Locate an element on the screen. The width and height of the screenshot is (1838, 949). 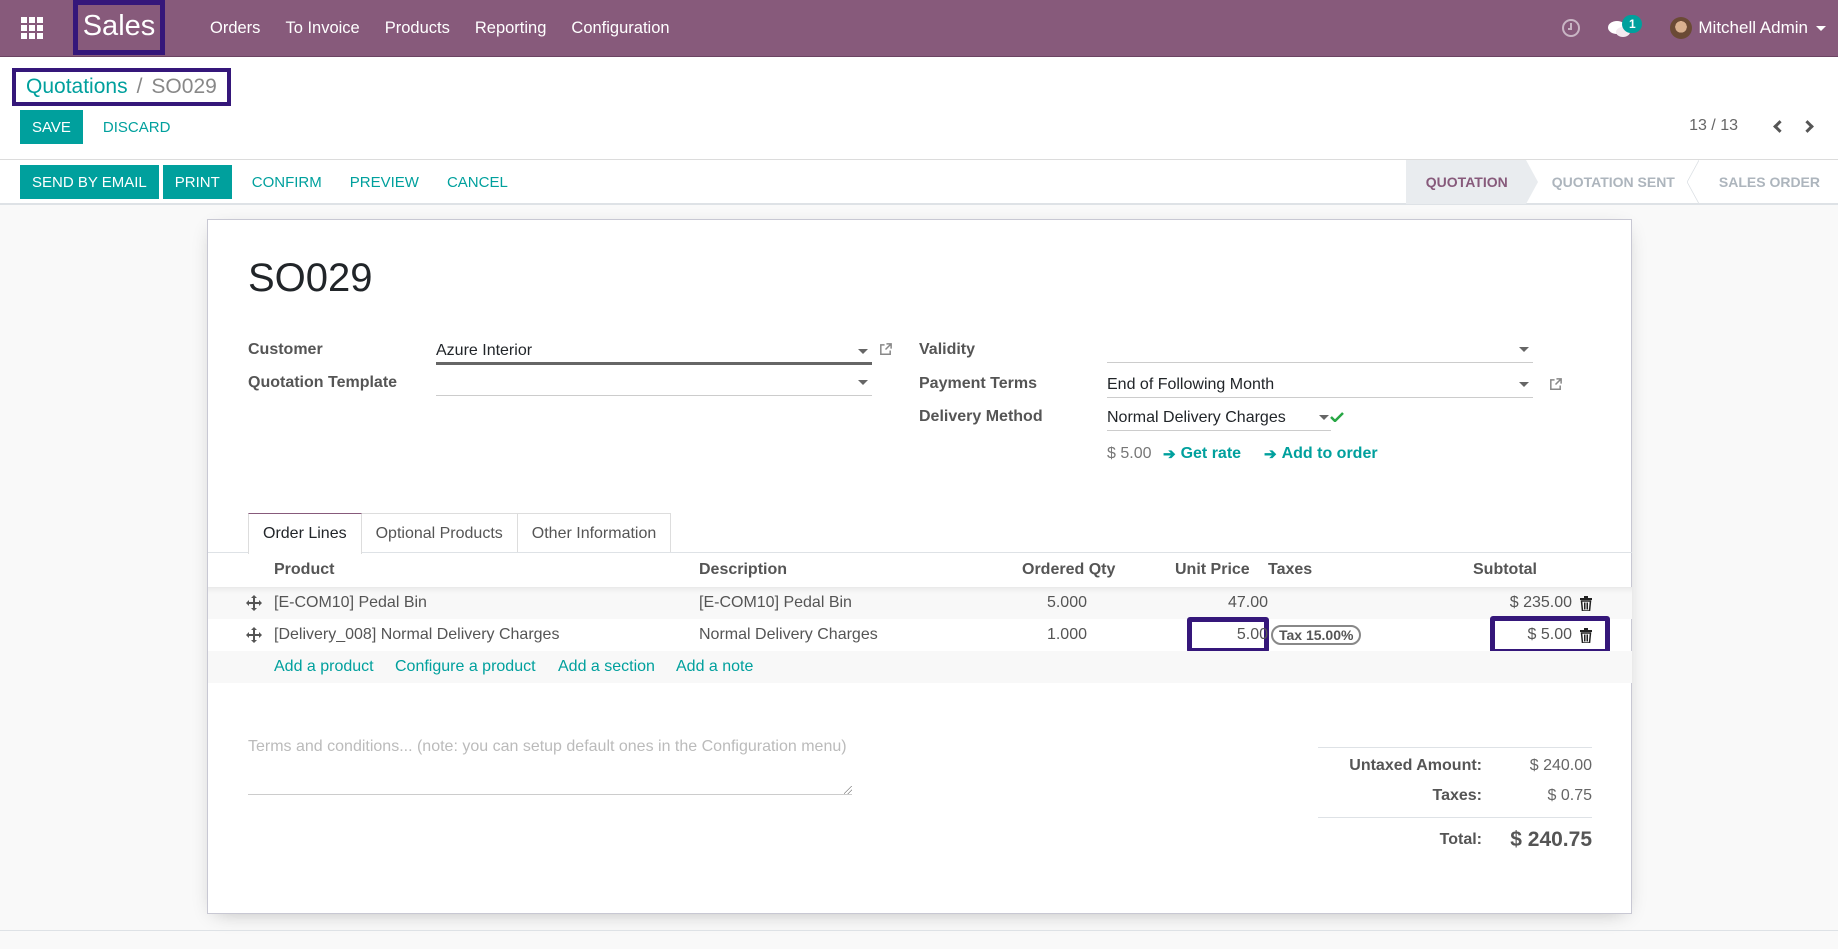
print-button: PRINT is located at coordinates (197, 182).